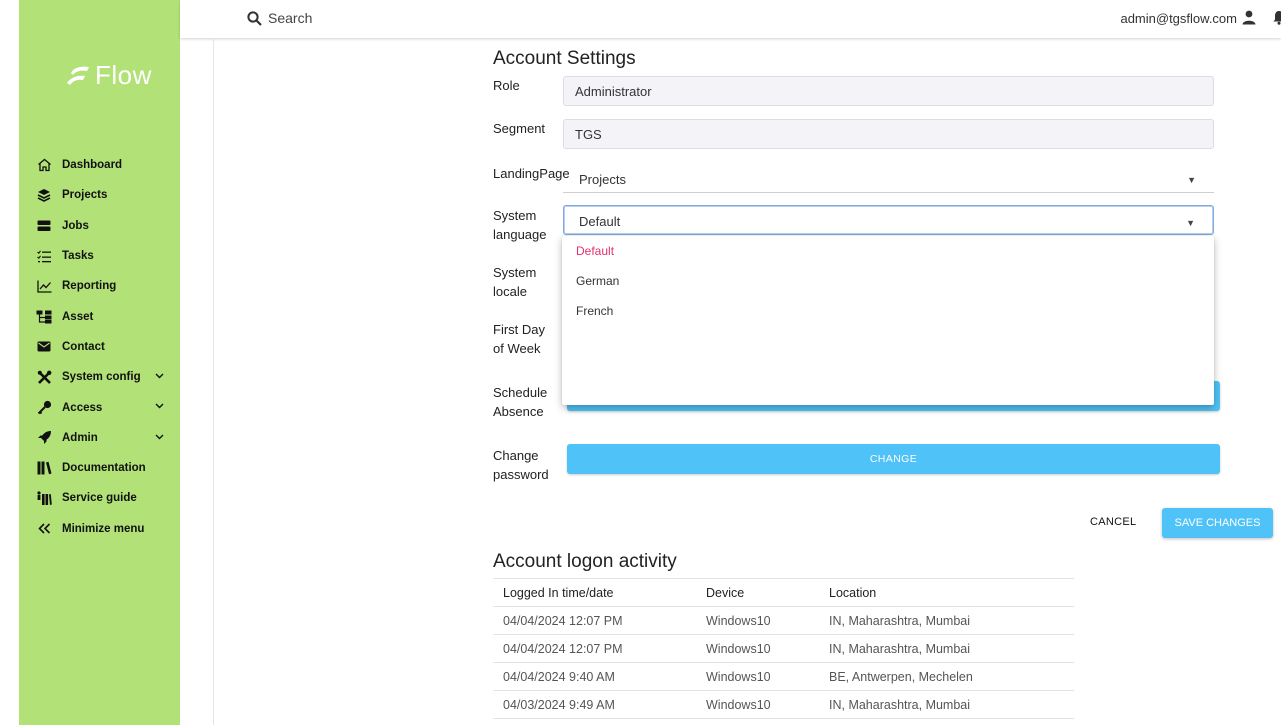 The image size is (1281, 725). Describe the element at coordinates (519, 128) in the screenshot. I see `segment-label: Segment` at that location.